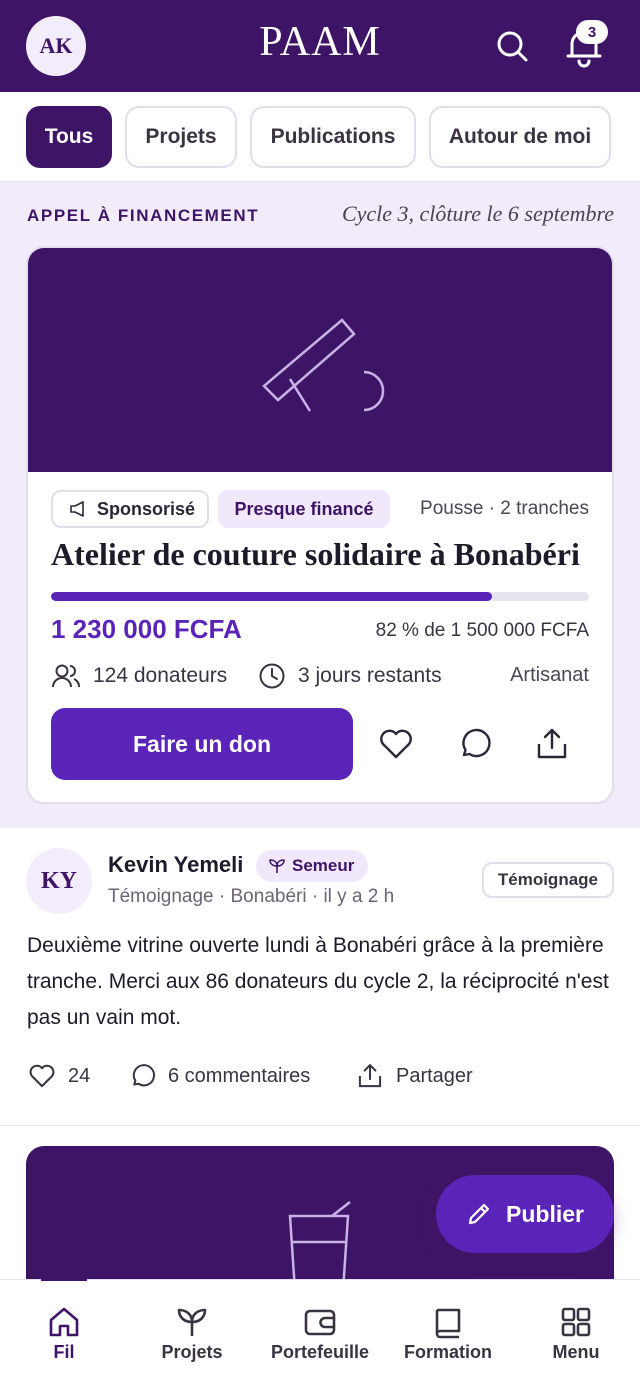 This screenshot has height=1385, width=640. What do you see at coordinates (202, 744) in the screenshot?
I see `donate-button: Faire un don` at bounding box center [202, 744].